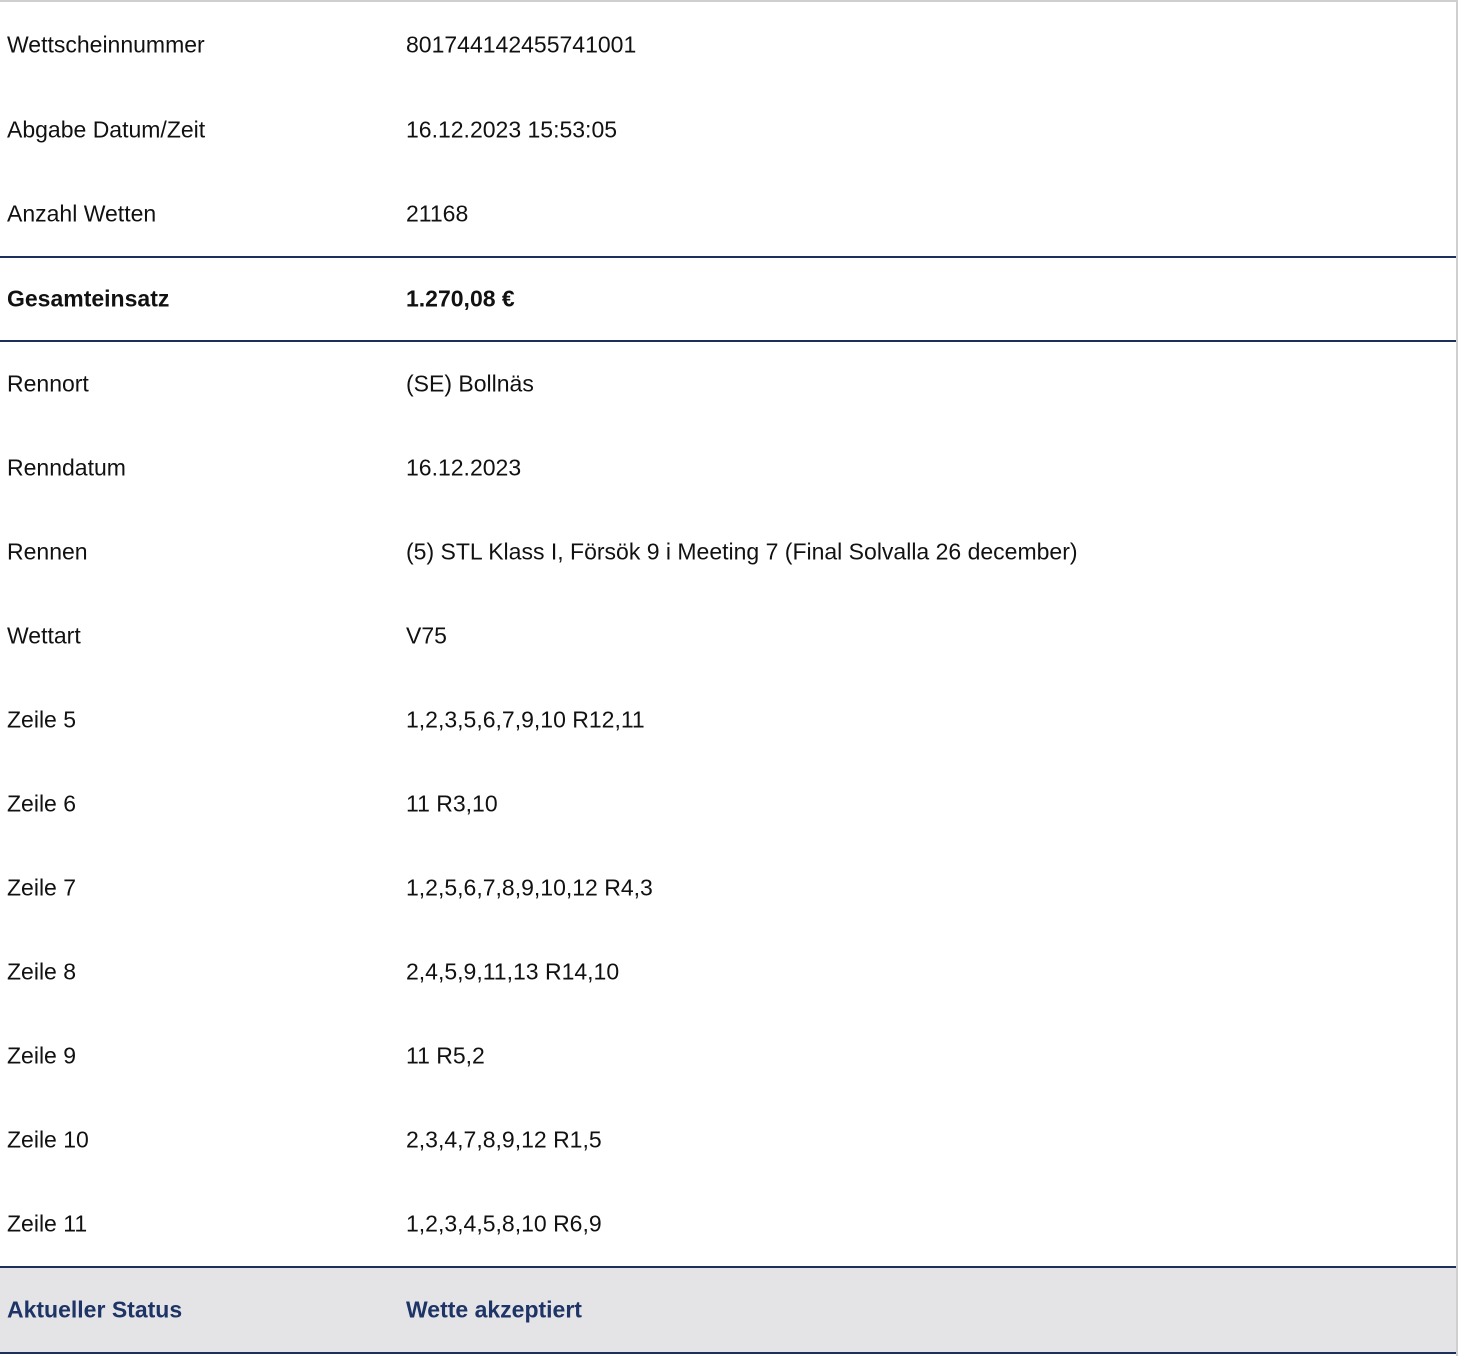 Image resolution: width=1468 pixels, height=1360 pixels. Describe the element at coordinates (529, 887) in the screenshot. I see `selection-line-value: 1,2,5,6,7,8,9,10,12 R4,3` at that location.